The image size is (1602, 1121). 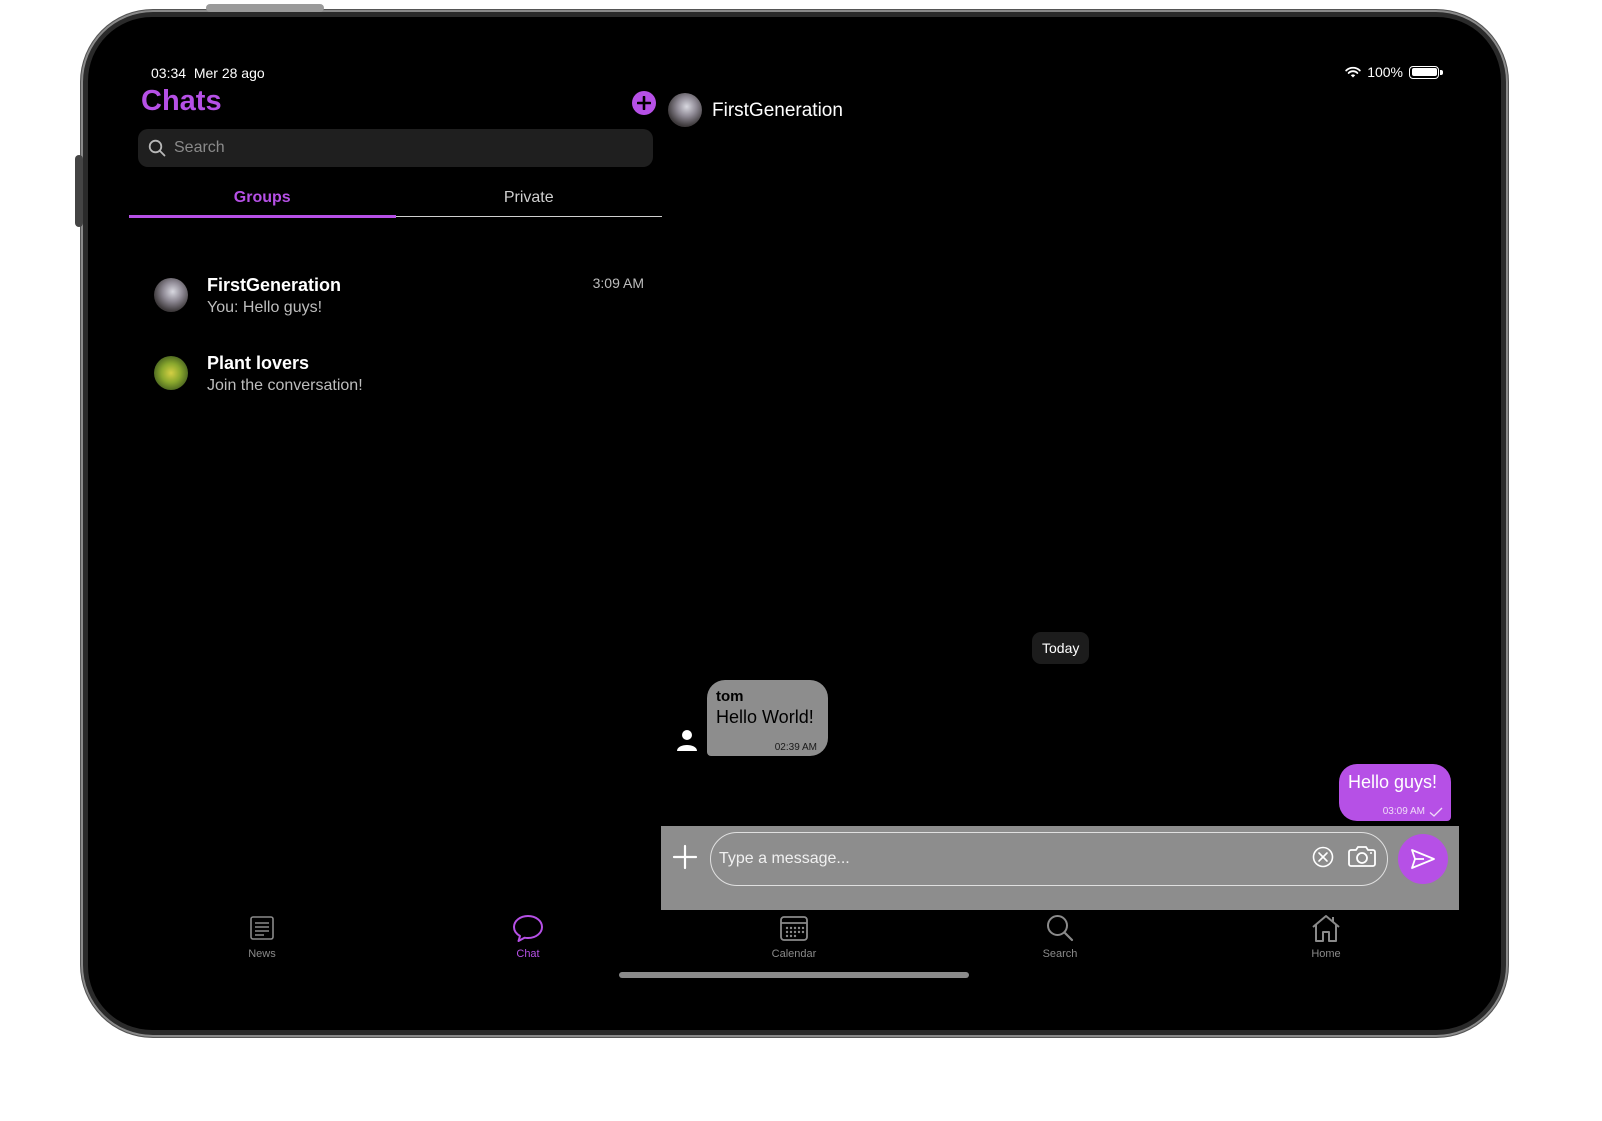 I want to click on tab-label: Calendar, so click(x=794, y=954).